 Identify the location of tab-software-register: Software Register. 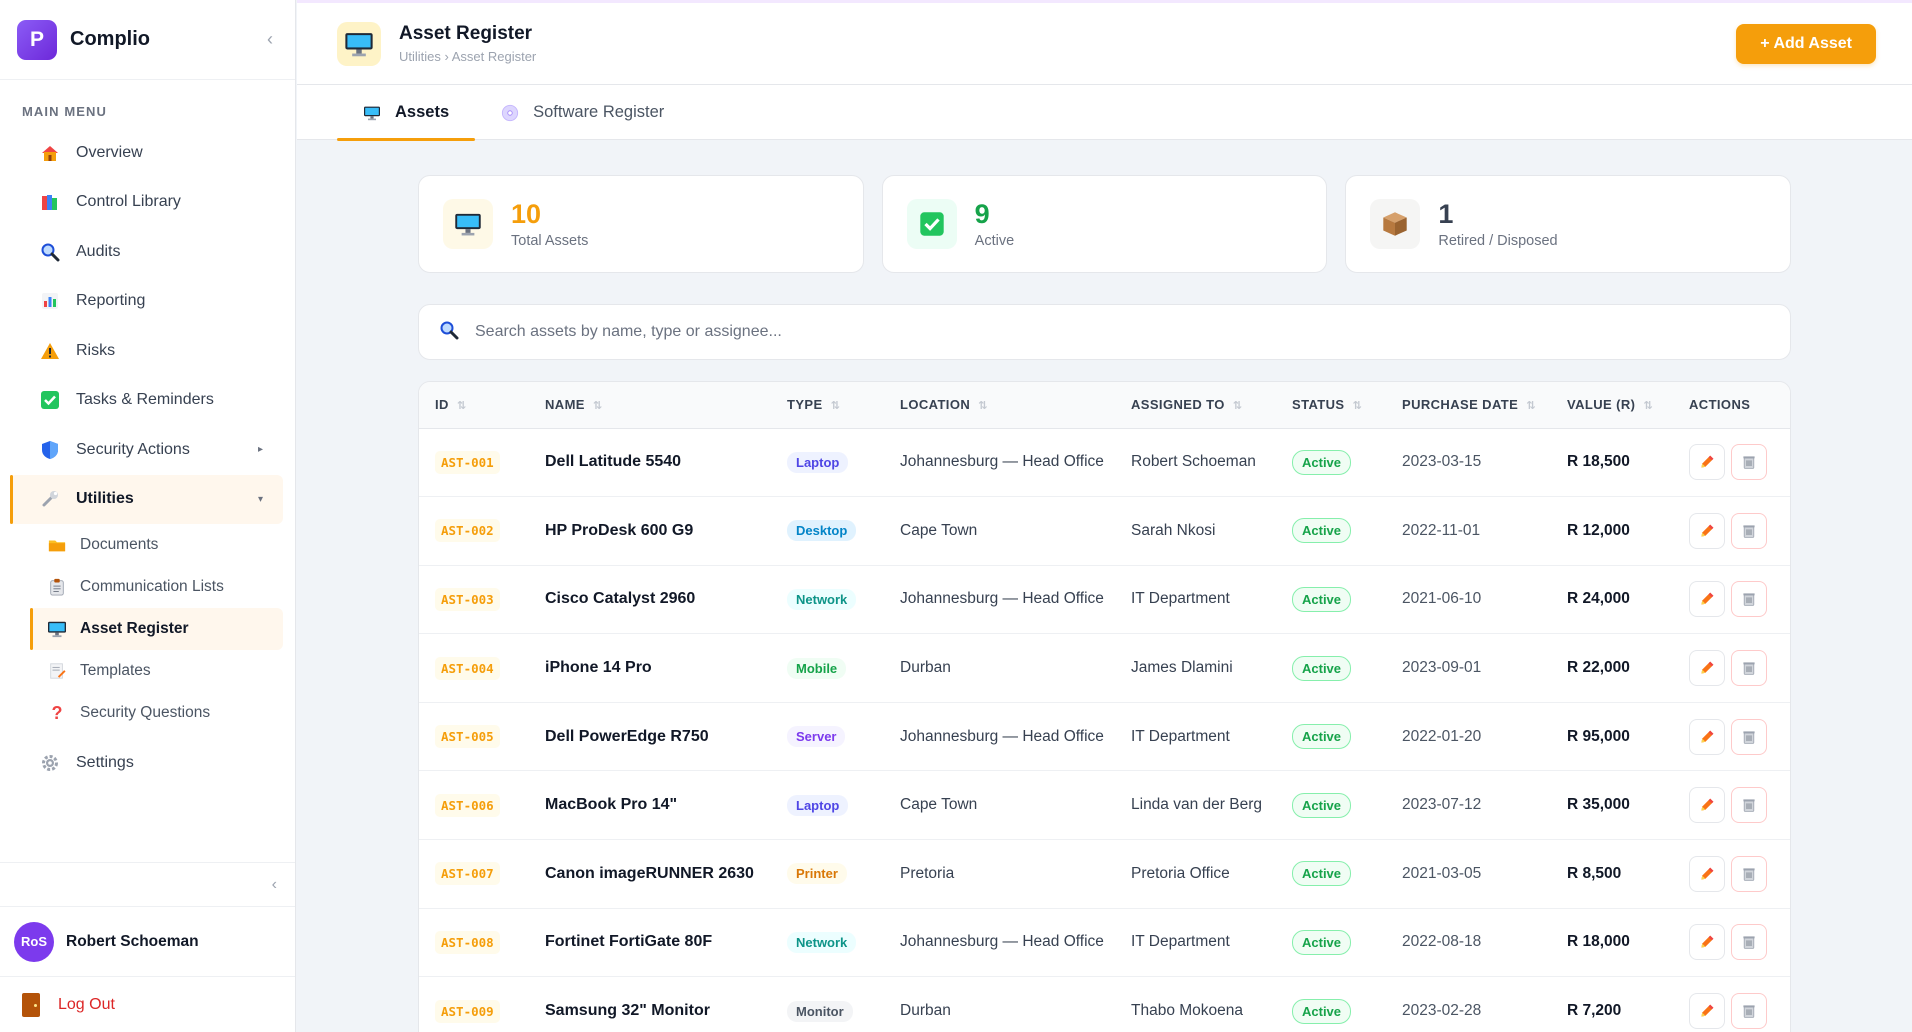
(582, 112).